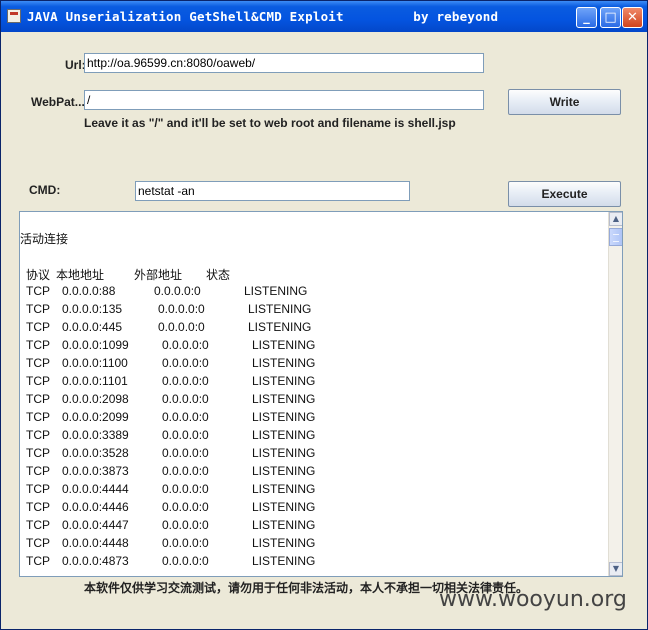 This screenshot has height=630, width=648. What do you see at coordinates (284, 100) in the screenshot?
I see `webpath-input: /` at bounding box center [284, 100].